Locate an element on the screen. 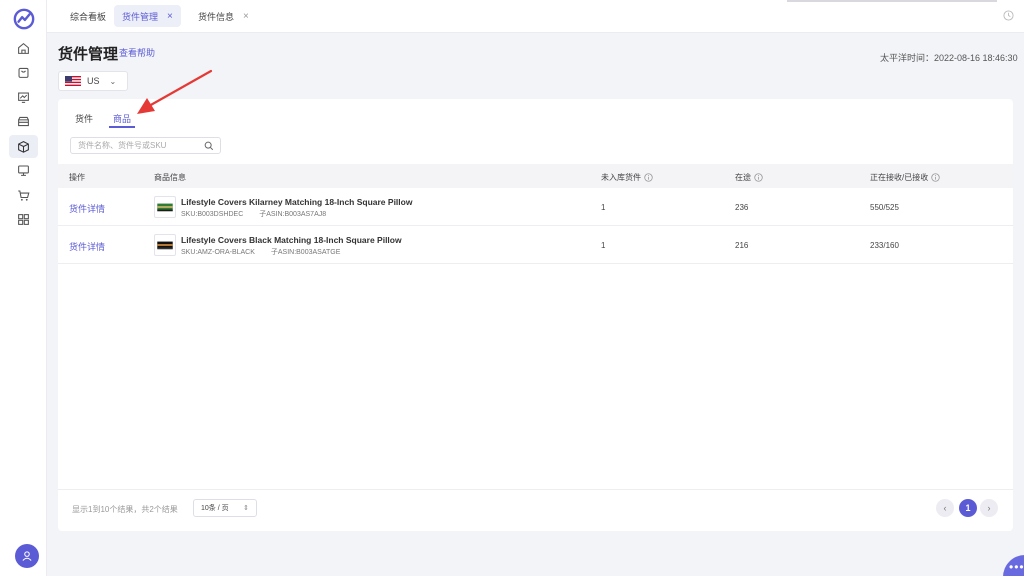  subtab-shipments: 货件 is located at coordinates (84, 118).